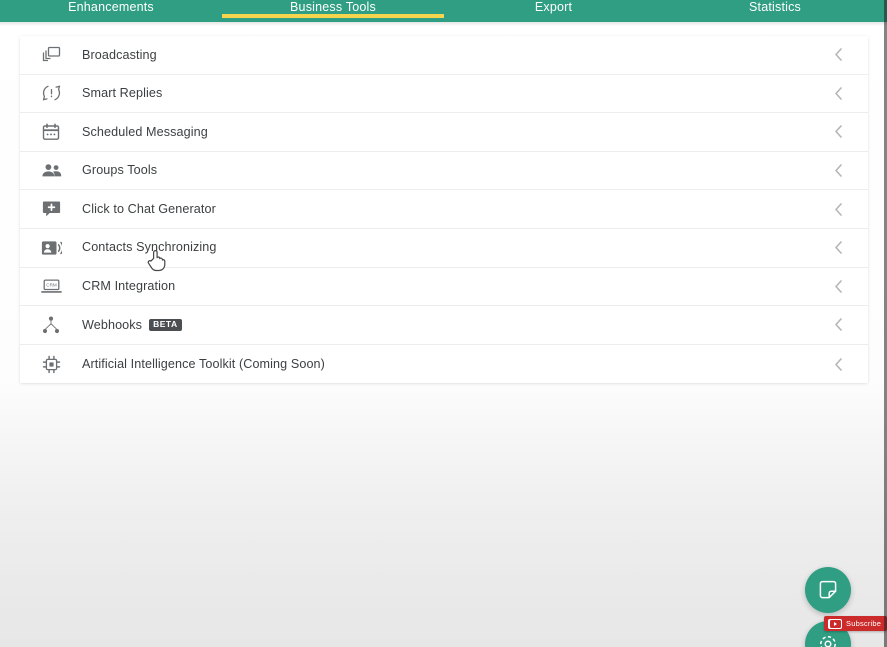  Describe the element at coordinates (443, 24) in the screenshot. I see `tab-bar-shadow` at that location.